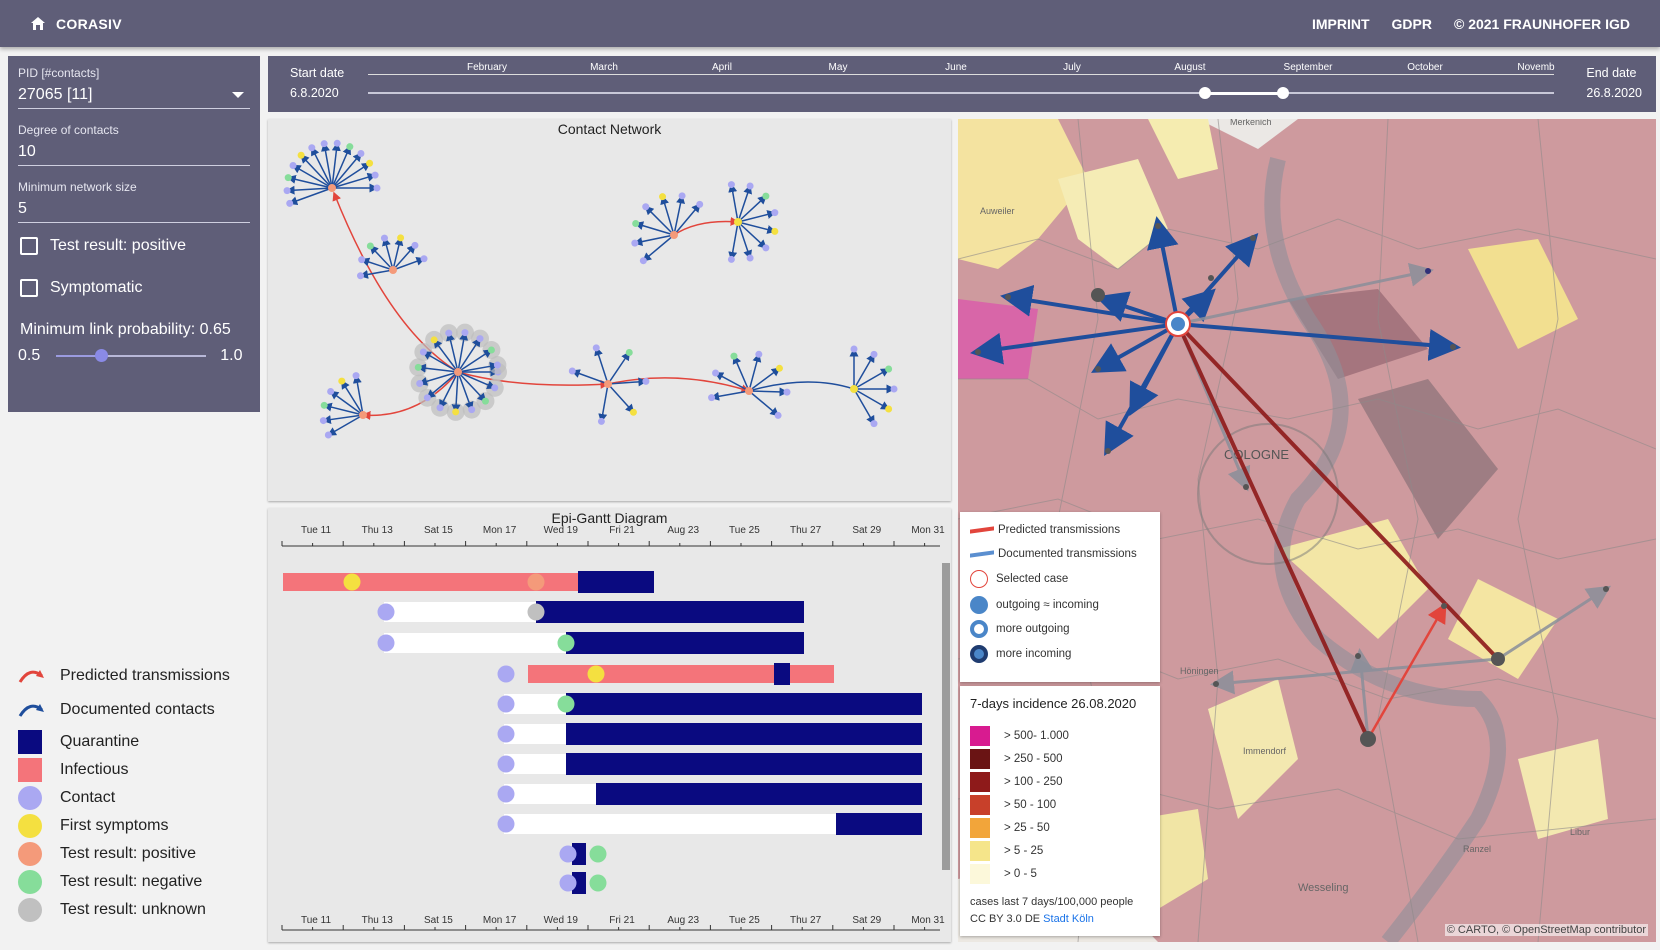 The width and height of the screenshot is (1660, 950). I want to click on end-date: End date 26.8.2020, so click(1614, 83).